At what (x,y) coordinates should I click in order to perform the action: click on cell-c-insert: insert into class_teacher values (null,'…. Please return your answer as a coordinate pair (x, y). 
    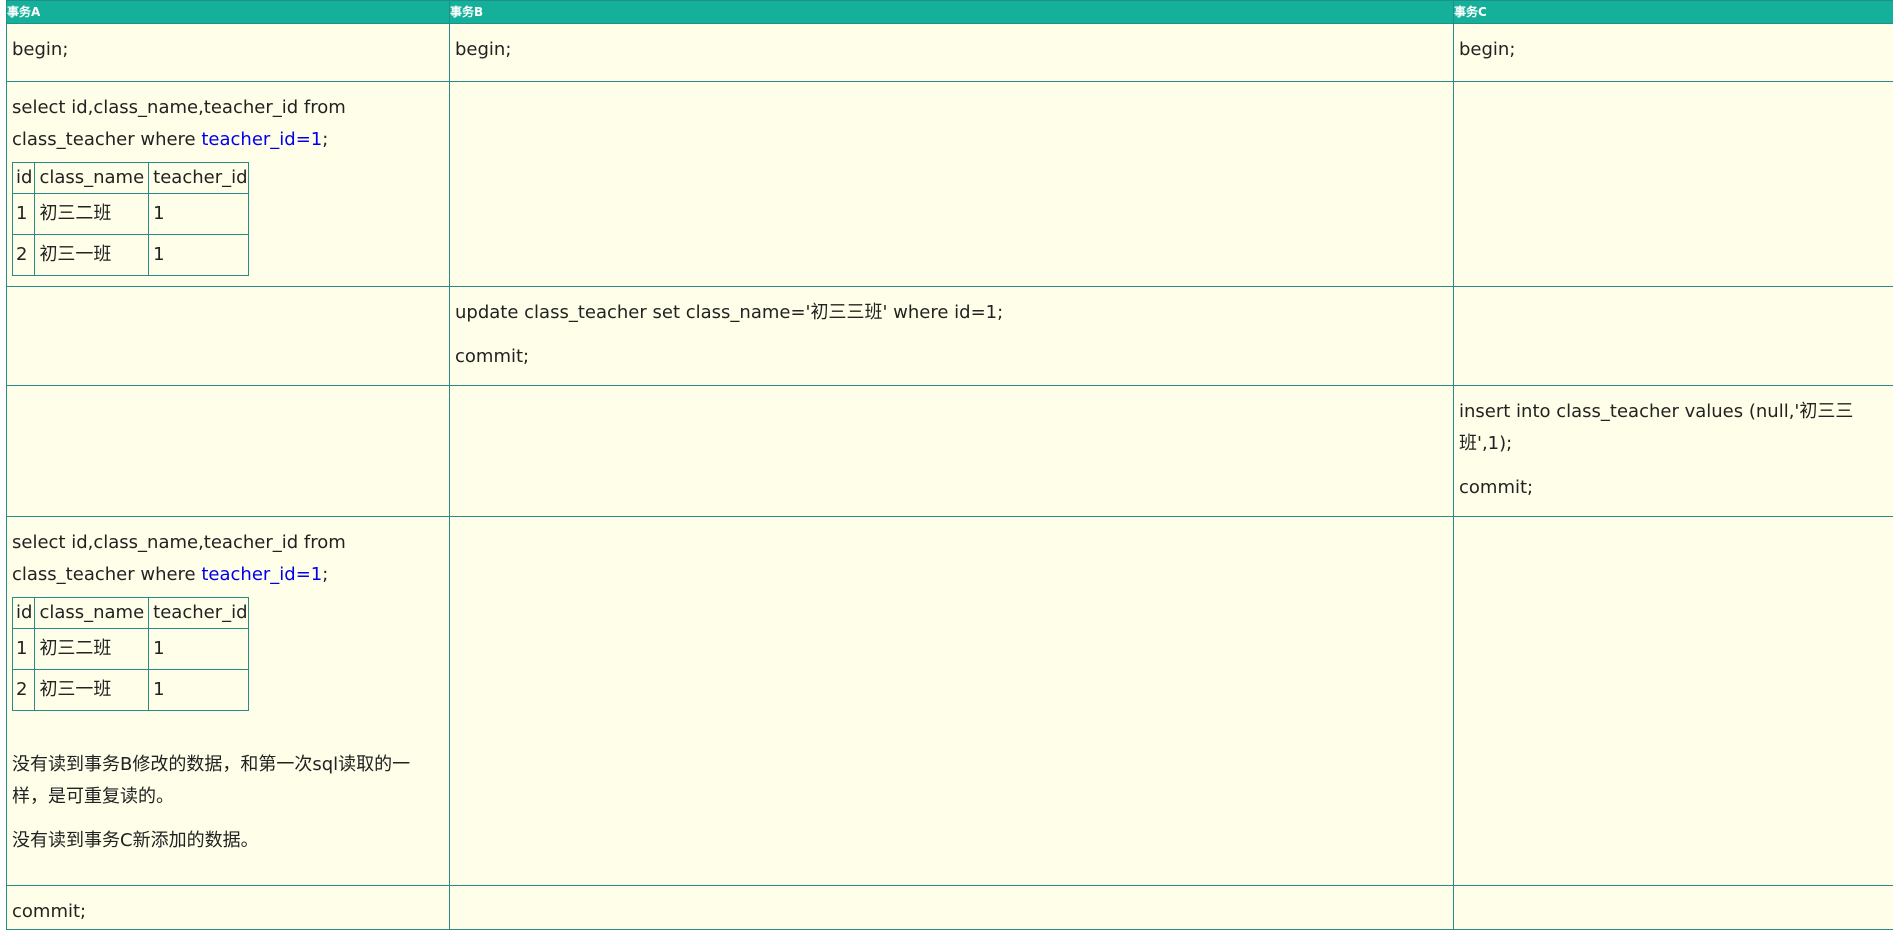
    Looking at the image, I should click on (1673, 451).